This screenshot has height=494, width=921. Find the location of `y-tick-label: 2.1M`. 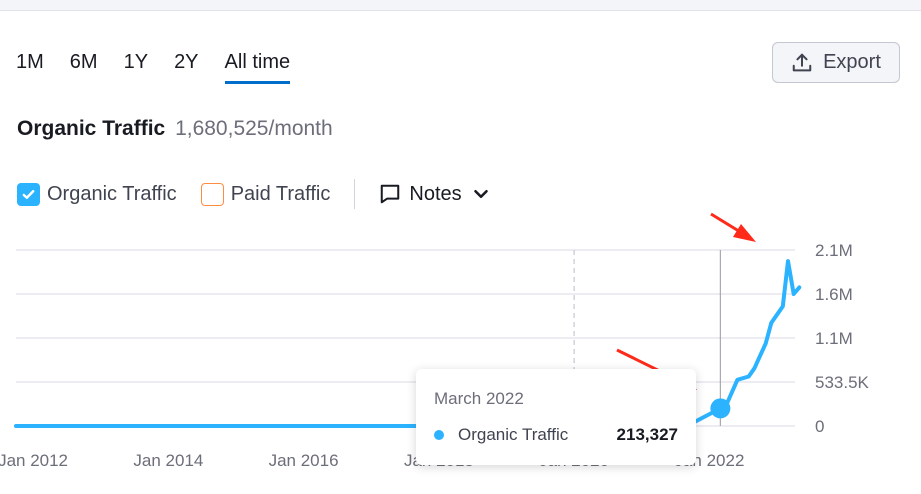

y-tick-label: 2.1M is located at coordinates (834, 250).